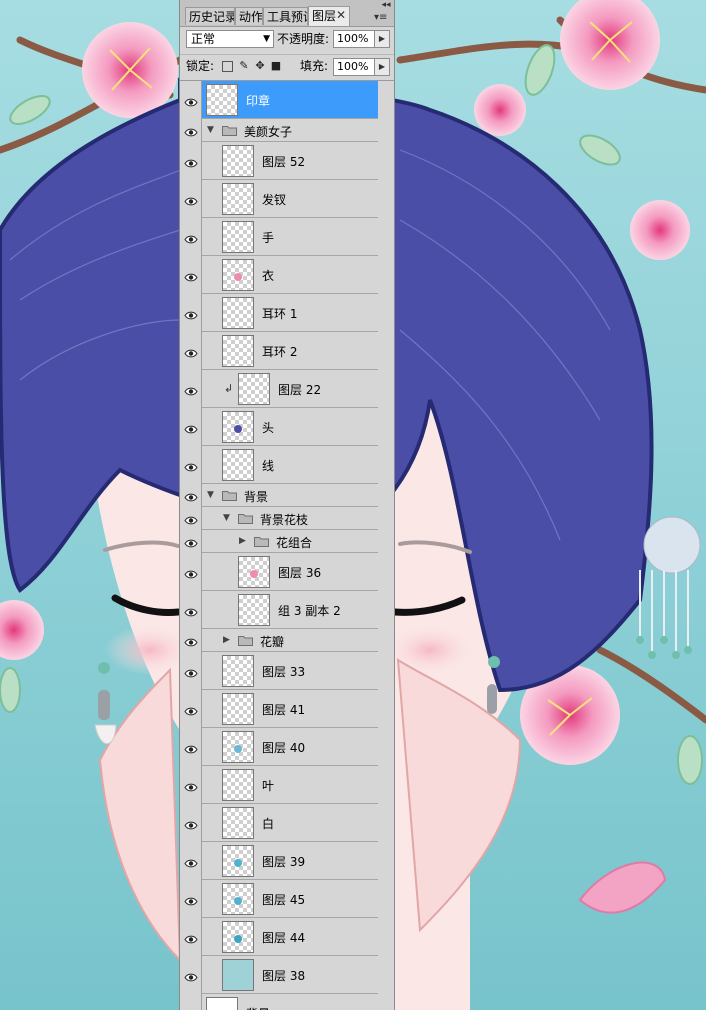  I want to click on layer-row-27: 背景, so click(287, 1002).